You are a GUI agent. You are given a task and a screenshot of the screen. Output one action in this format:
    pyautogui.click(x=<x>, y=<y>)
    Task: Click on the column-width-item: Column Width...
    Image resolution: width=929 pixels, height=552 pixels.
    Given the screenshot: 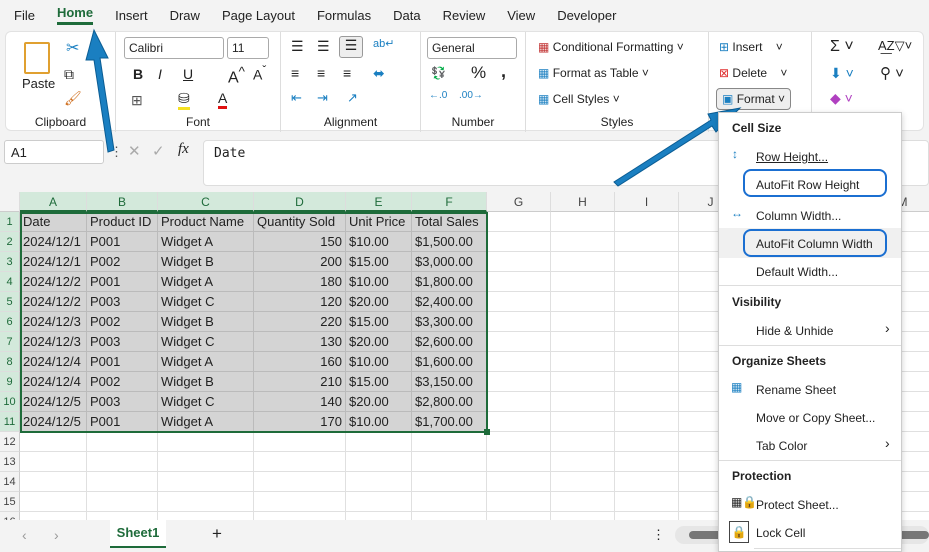 What is the action you would take?
    pyautogui.click(x=798, y=216)
    